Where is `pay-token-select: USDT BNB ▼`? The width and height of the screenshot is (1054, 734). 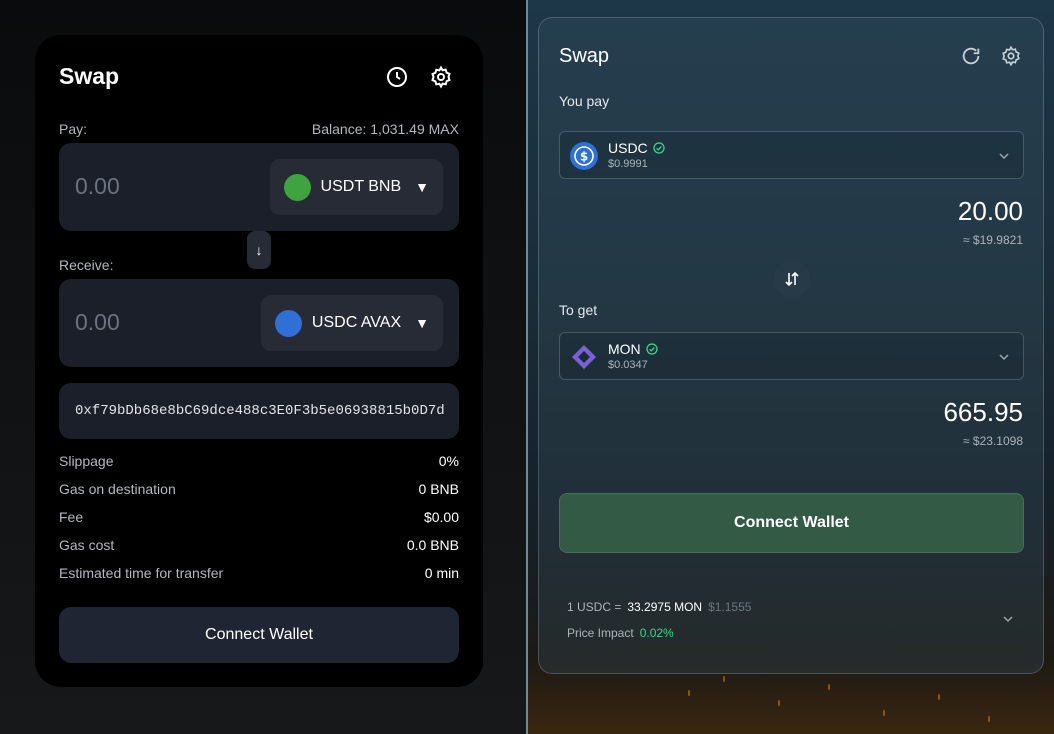
pay-token-select: USDT BNB ▼ is located at coordinates (356, 187).